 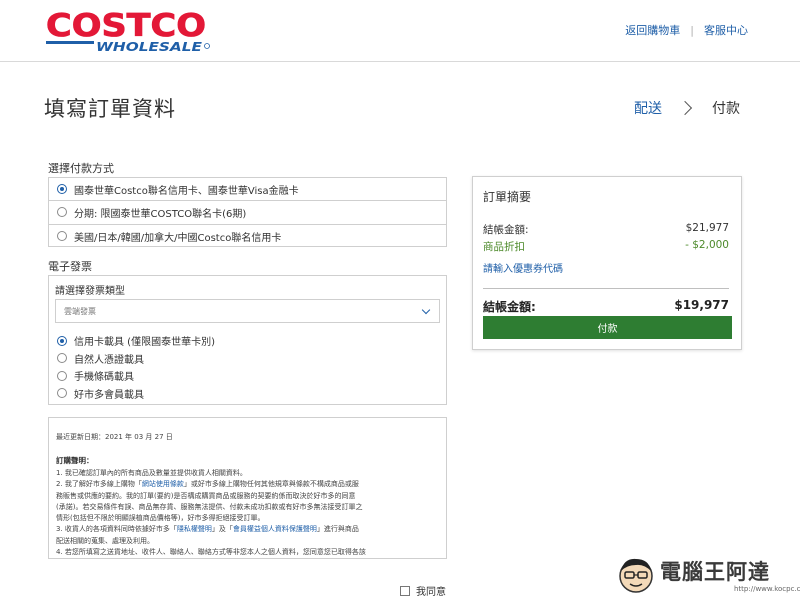 What do you see at coordinates (506, 230) in the screenshot?
I see `subtotal-label: 結帳金額:` at bounding box center [506, 230].